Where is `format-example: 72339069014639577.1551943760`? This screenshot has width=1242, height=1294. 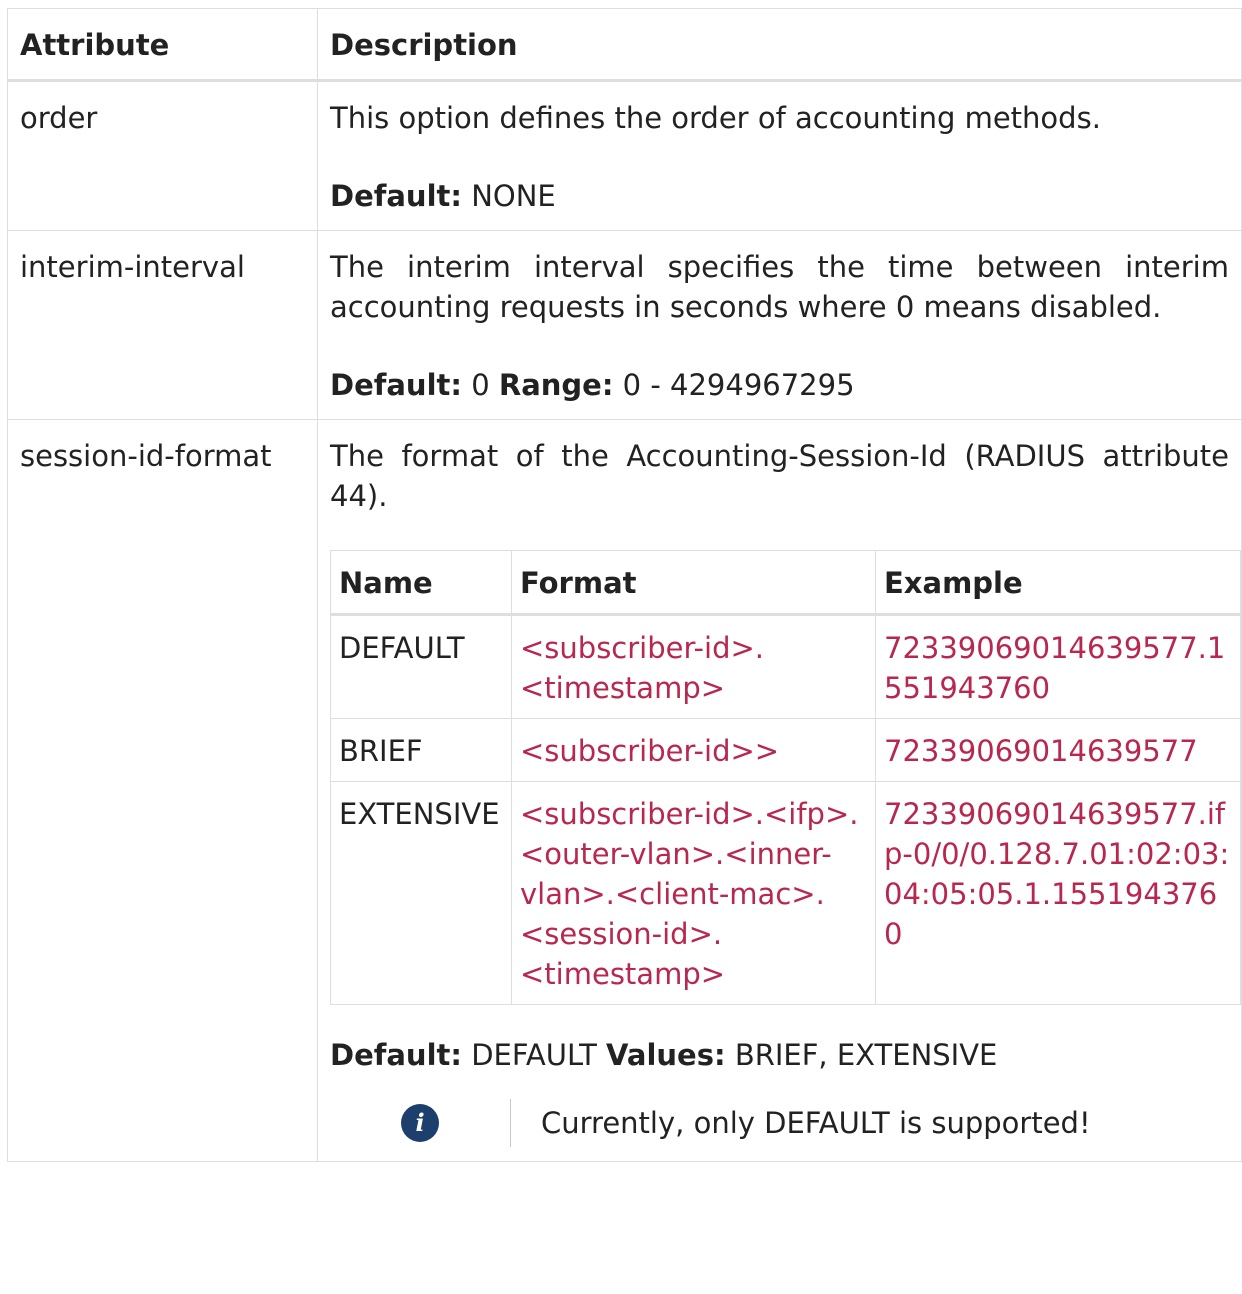 format-example: 72339069014639577.1551943760 is located at coordinates (1058, 666).